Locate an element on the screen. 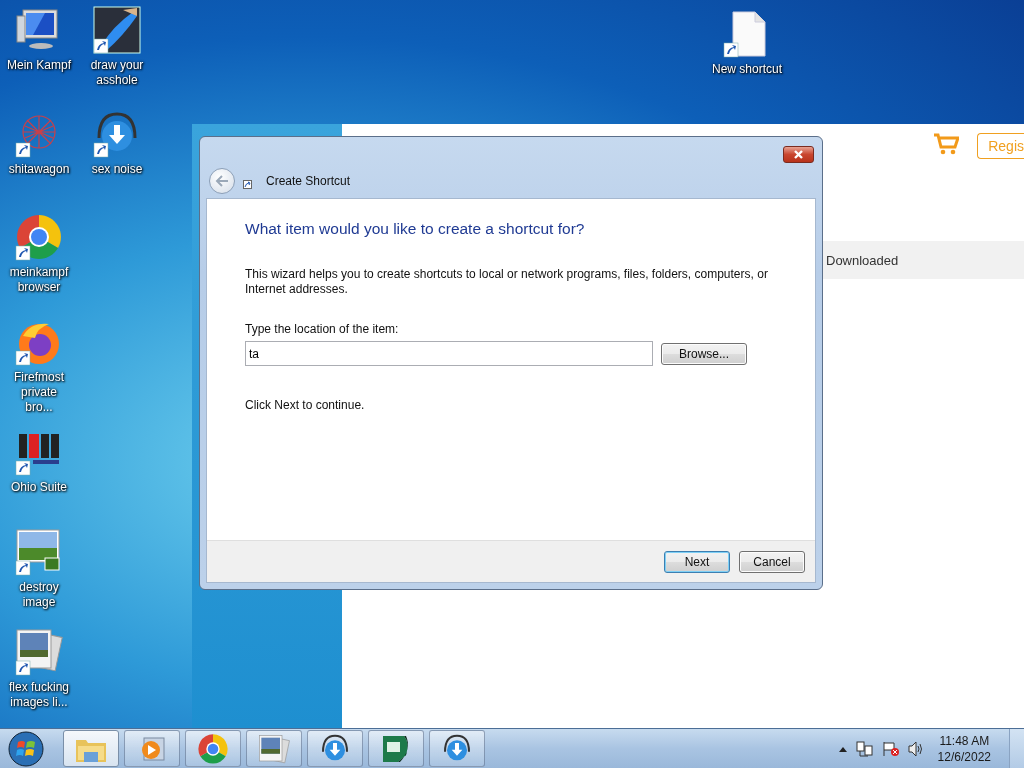  desktop-icon-label: meinkampf browser is located at coordinates (39, 280).